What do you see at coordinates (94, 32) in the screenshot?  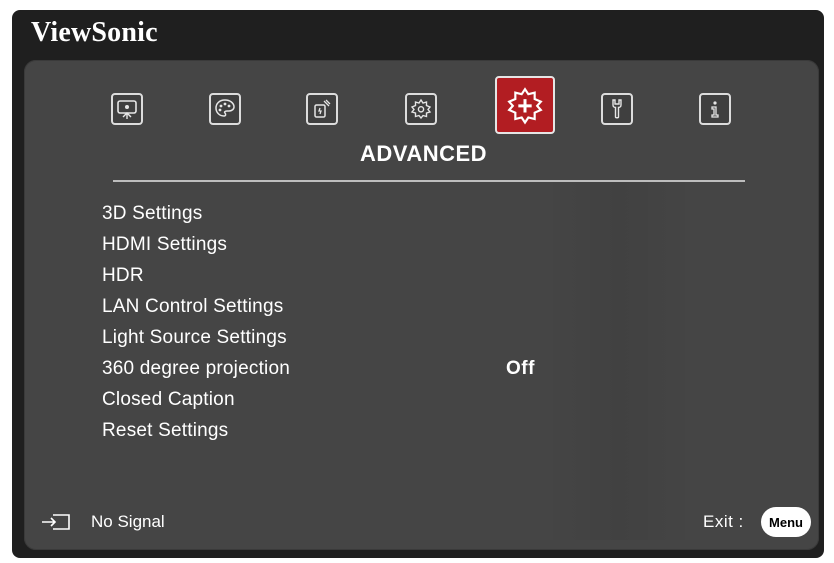 I see `brand-logo: ViewSonic` at bounding box center [94, 32].